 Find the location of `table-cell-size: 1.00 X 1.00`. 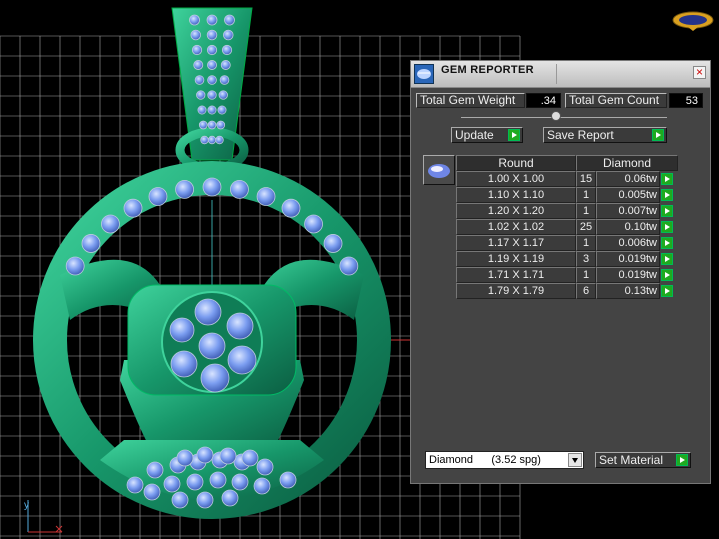

table-cell-size: 1.00 X 1.00 is located at coordinates (516, 179).